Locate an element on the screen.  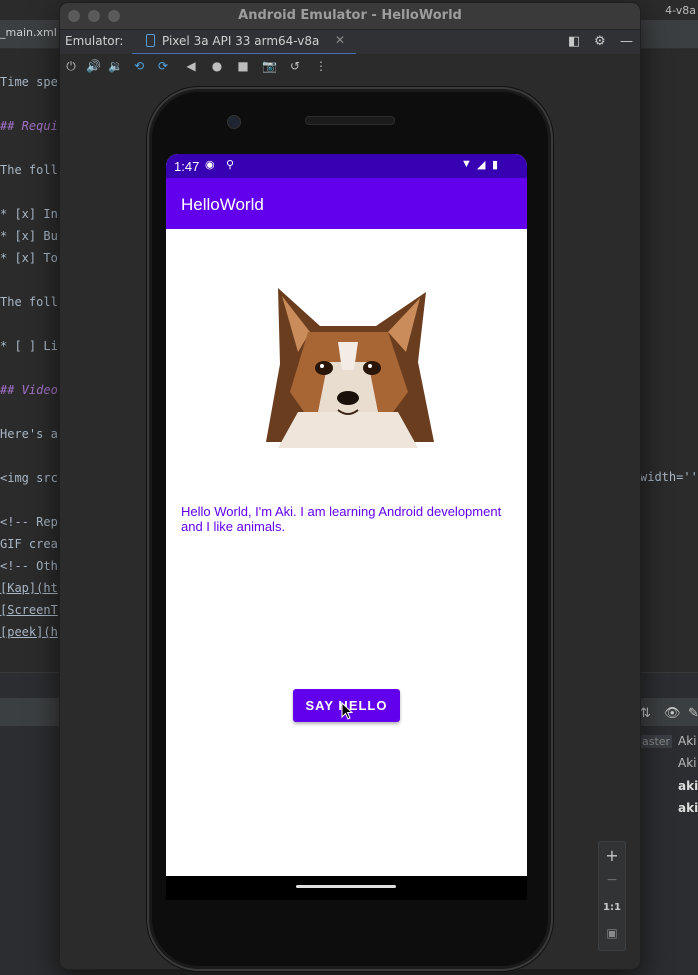
abi-tab-fragment: 4-v8a is located at coordinates (680, 10).